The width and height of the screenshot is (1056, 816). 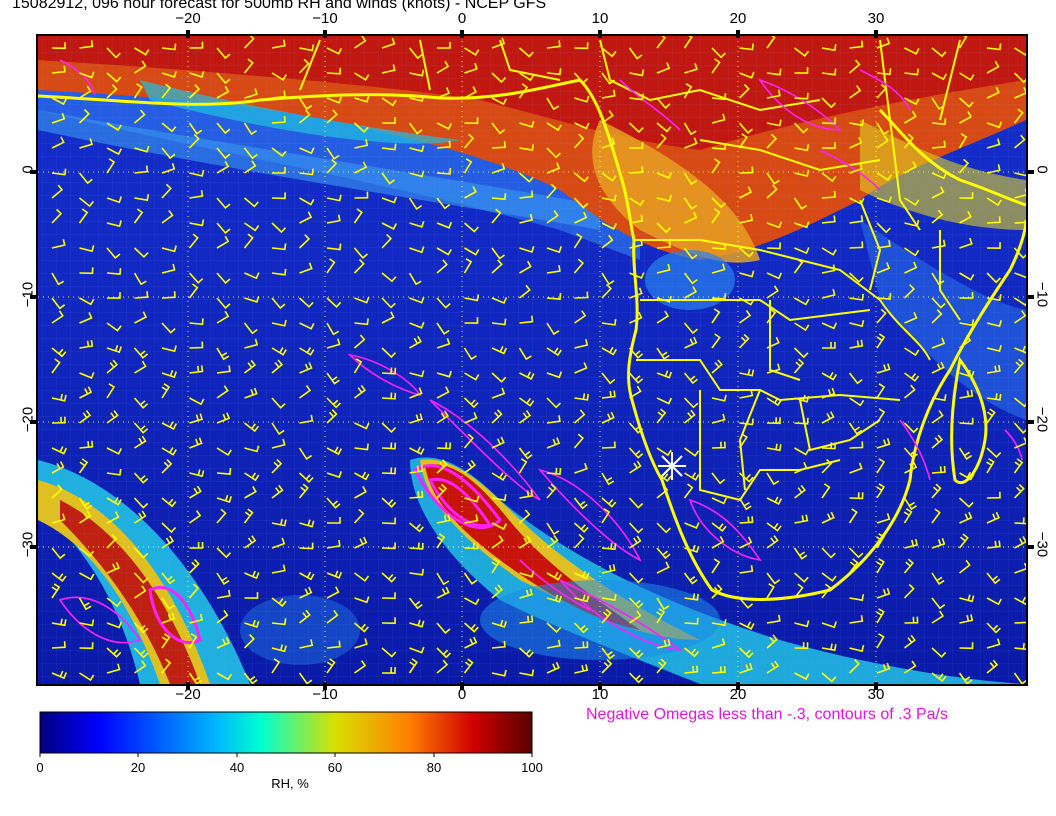 What do you see at coordinates (40, 767) in the screenshot?
I see `colorbar-tick-label: 0` at bounding box center [40, 767].